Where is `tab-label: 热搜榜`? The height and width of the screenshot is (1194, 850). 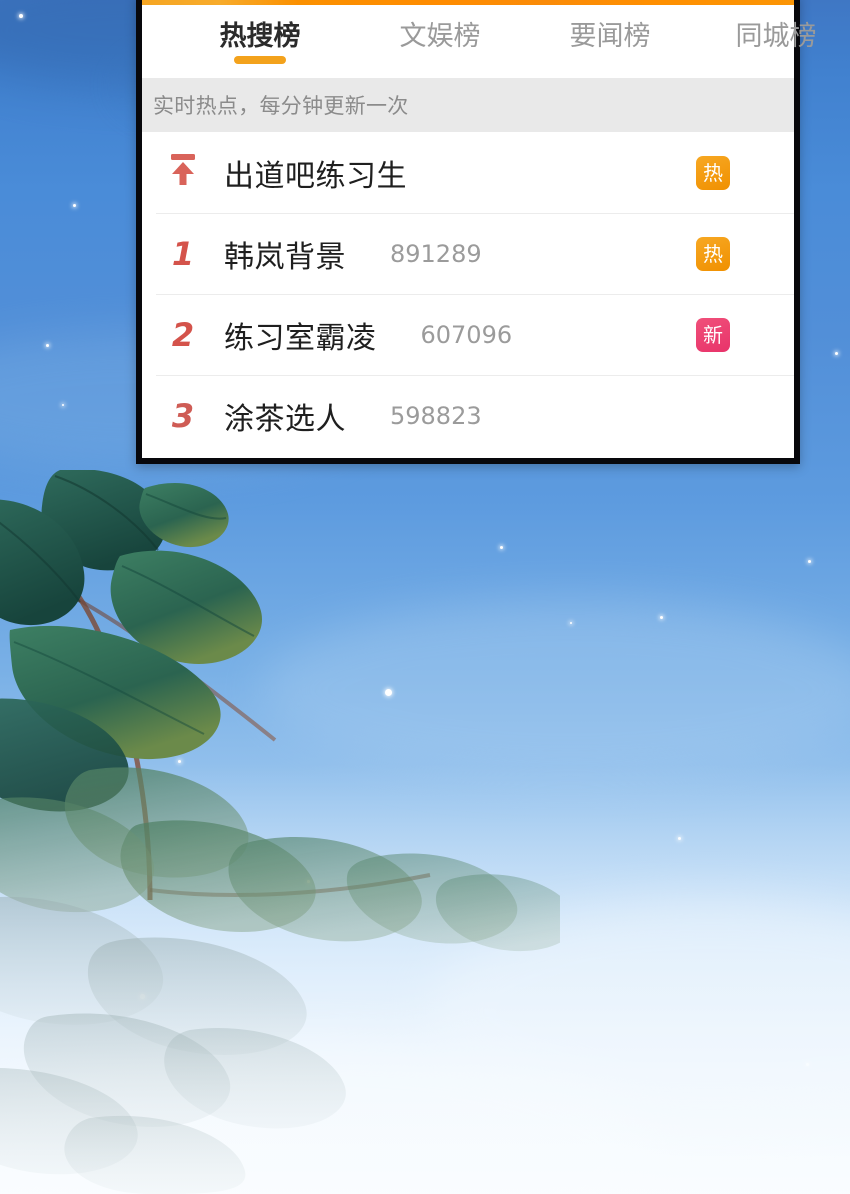 tab-label: 热搜榜 is located at coordinates (260, 36).